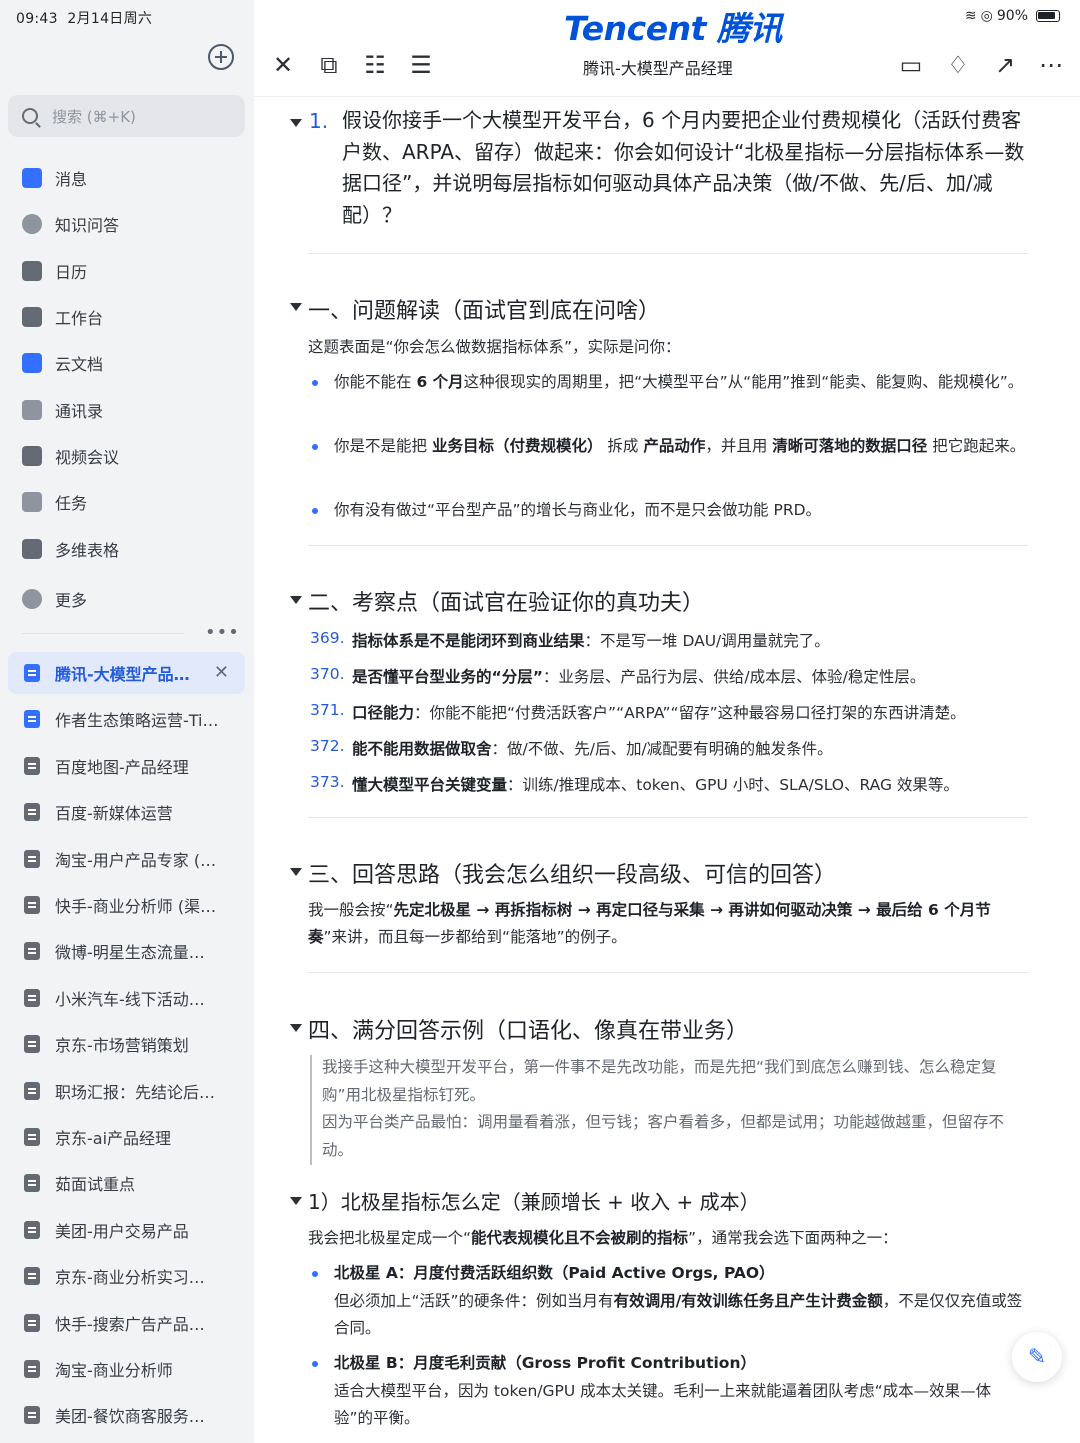 The width and height of the screenshot is (1080, 1443). What do you see at coordinates (327, 782) in the screenshot?
I see `list-number: 373.` at bounding box center [327, 782].